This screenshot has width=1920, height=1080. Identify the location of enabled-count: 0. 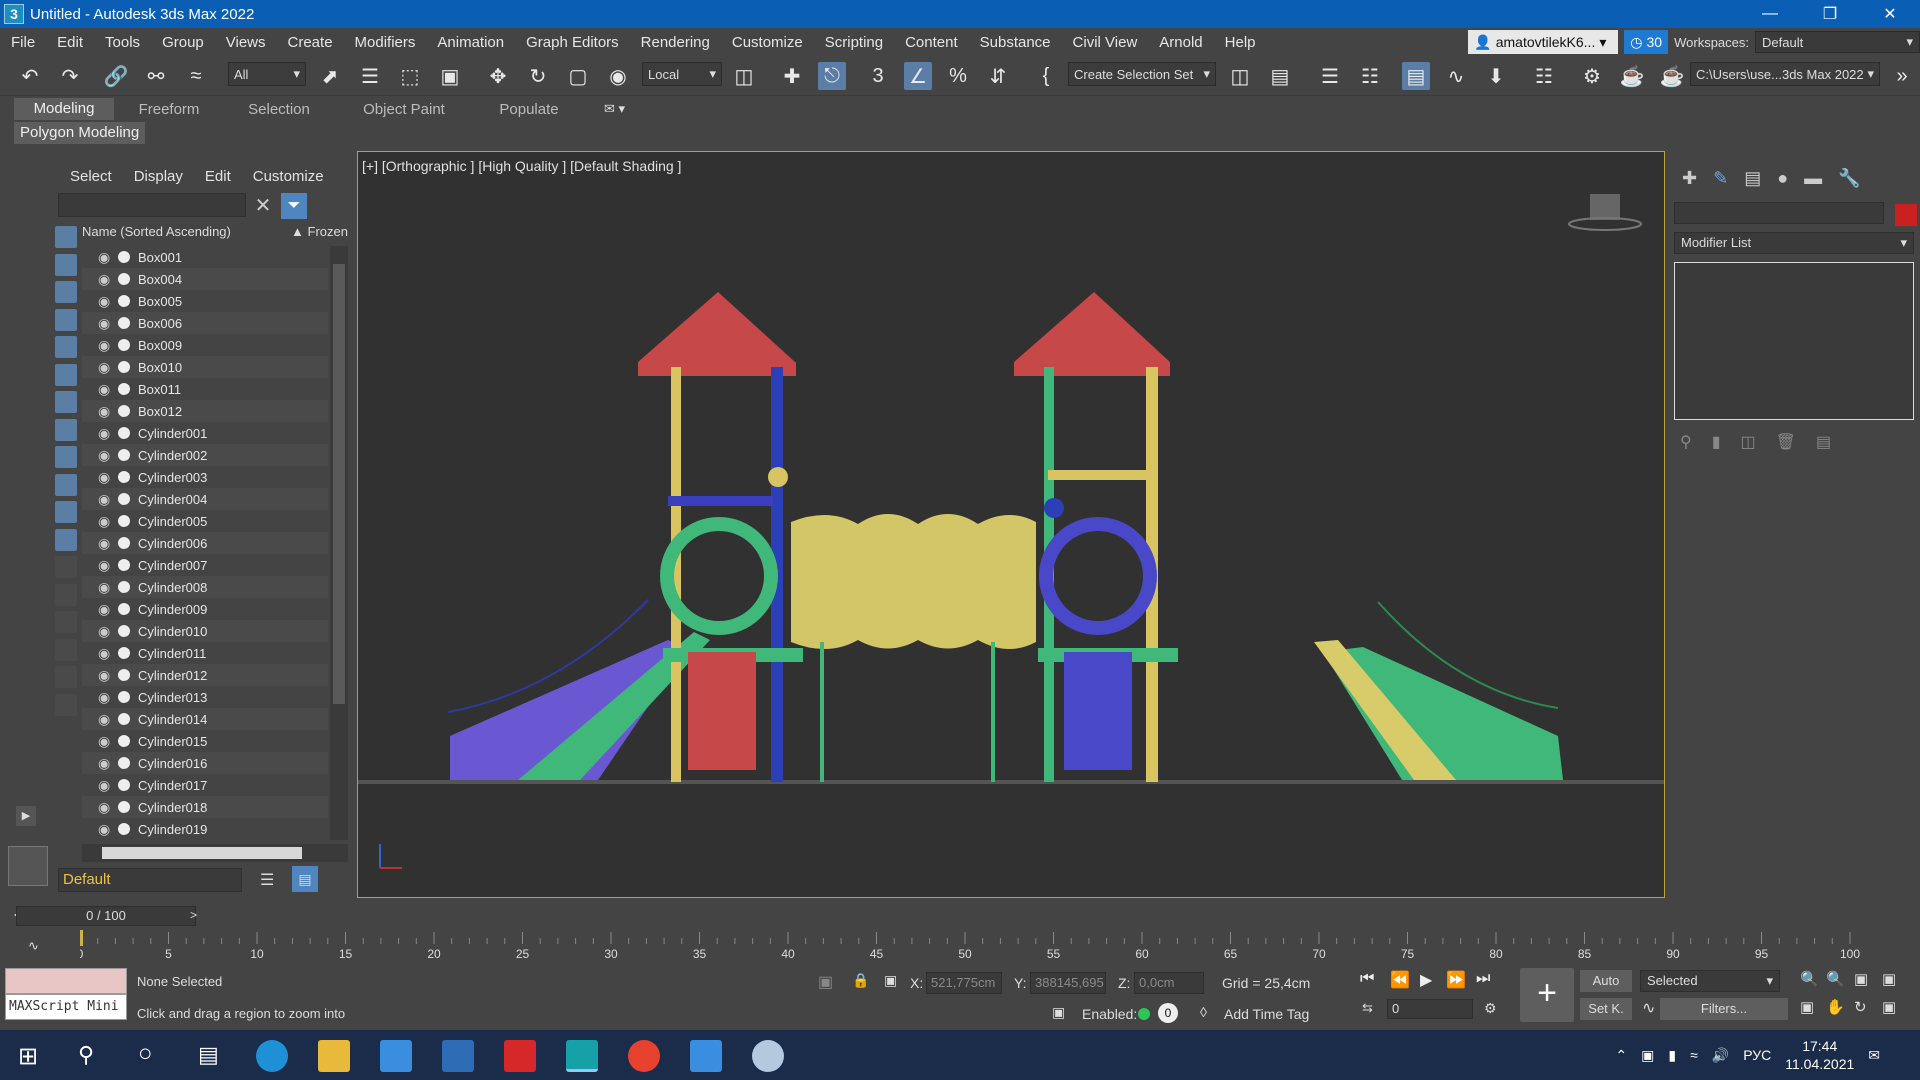
(1168, 1013).